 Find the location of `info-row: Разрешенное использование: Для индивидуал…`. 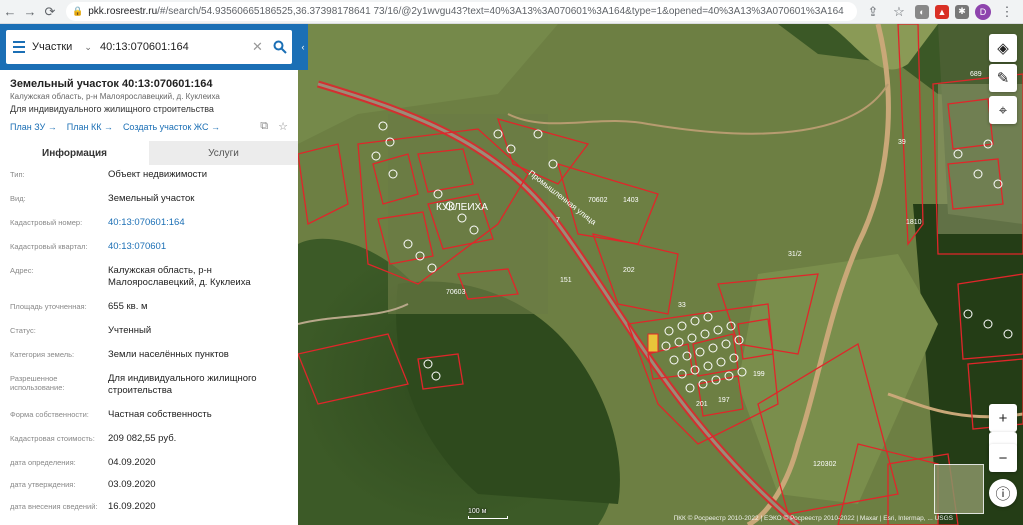

info-row: Разрешенное использование: Для индивидуал… is located at coordinates (149, 387).